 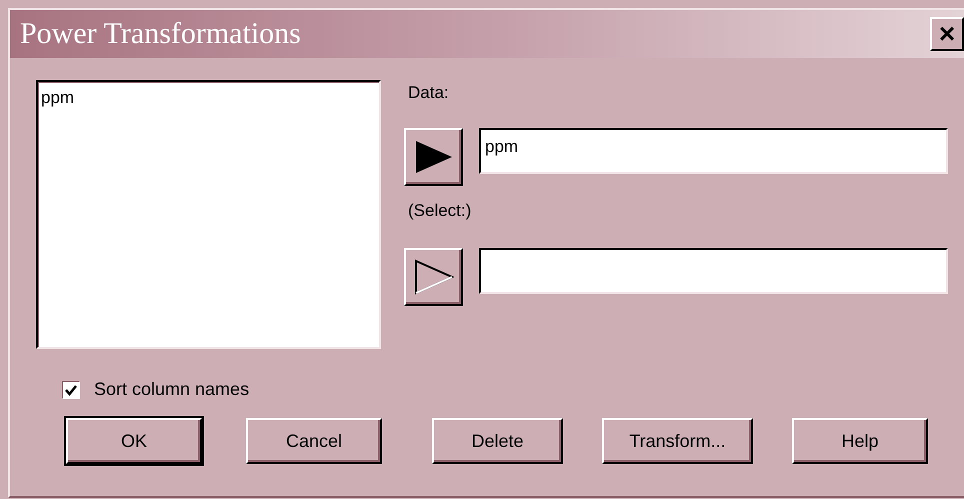 What do you see at coordinates (314, 441) in the screenshot?
I see `dialog-button: Cancel` at bounding box center [314, 441].